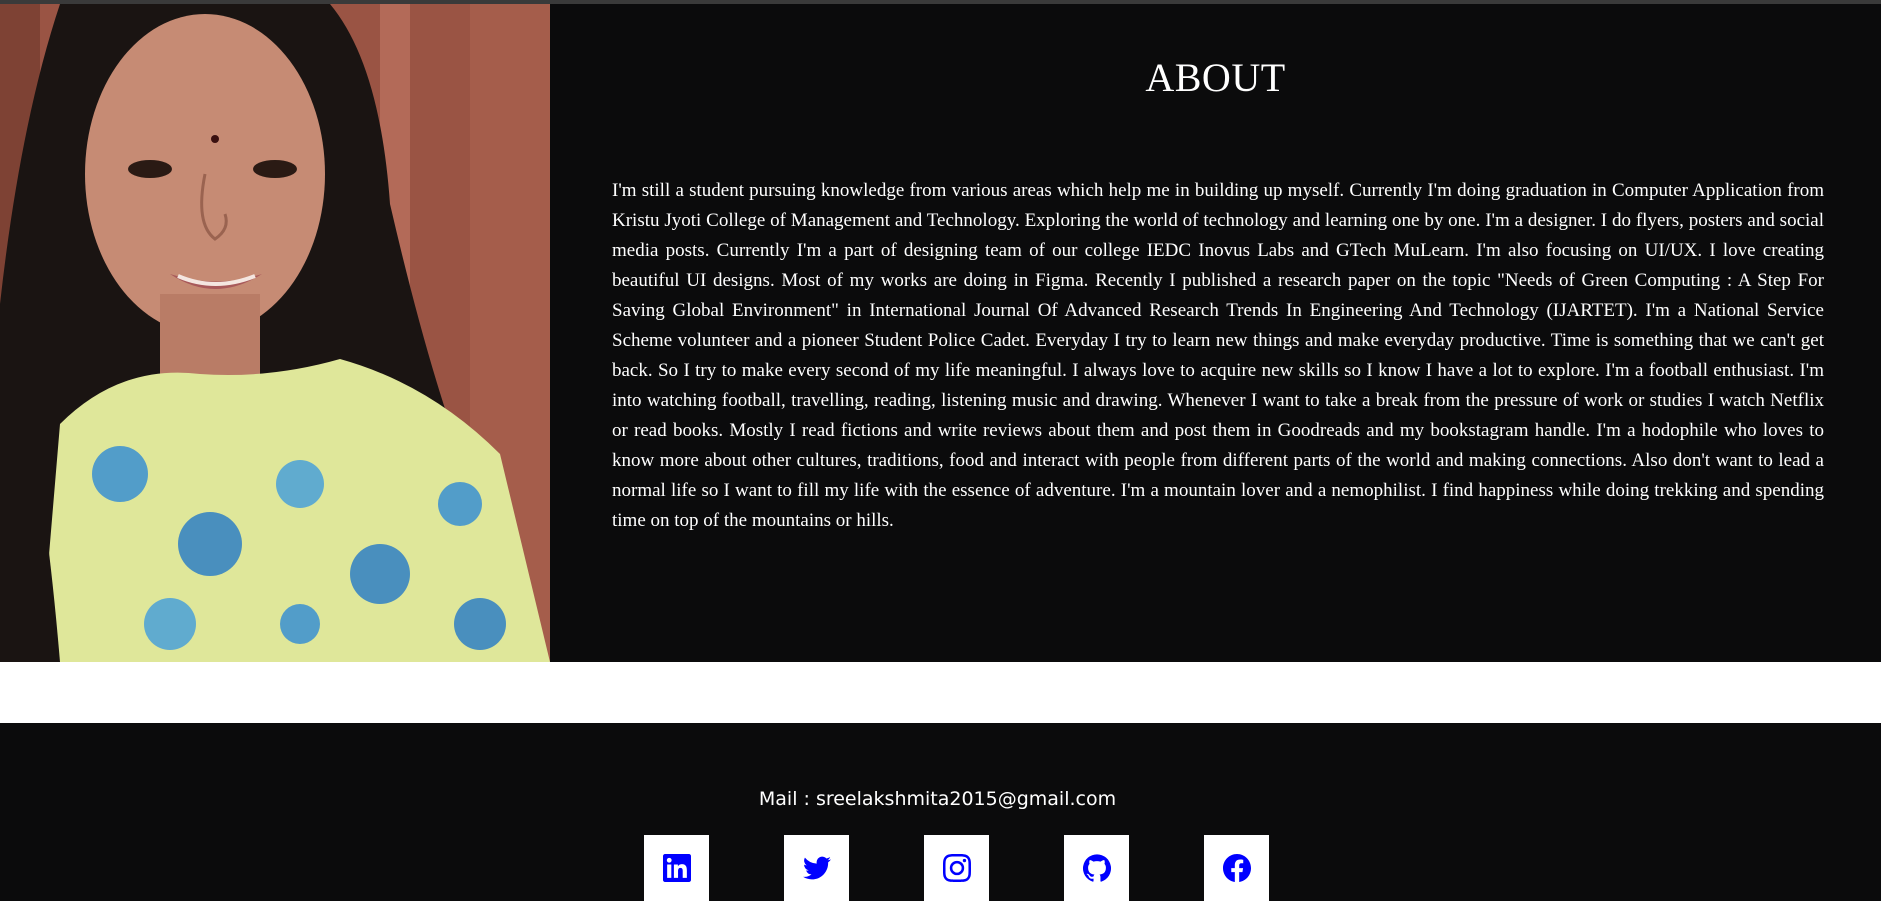 The height and width of the screenshot is (901, 1881). Describe the element at coordinates (1215, 77) in the screenshot. I see `about-heading: ABOUT` at that location.